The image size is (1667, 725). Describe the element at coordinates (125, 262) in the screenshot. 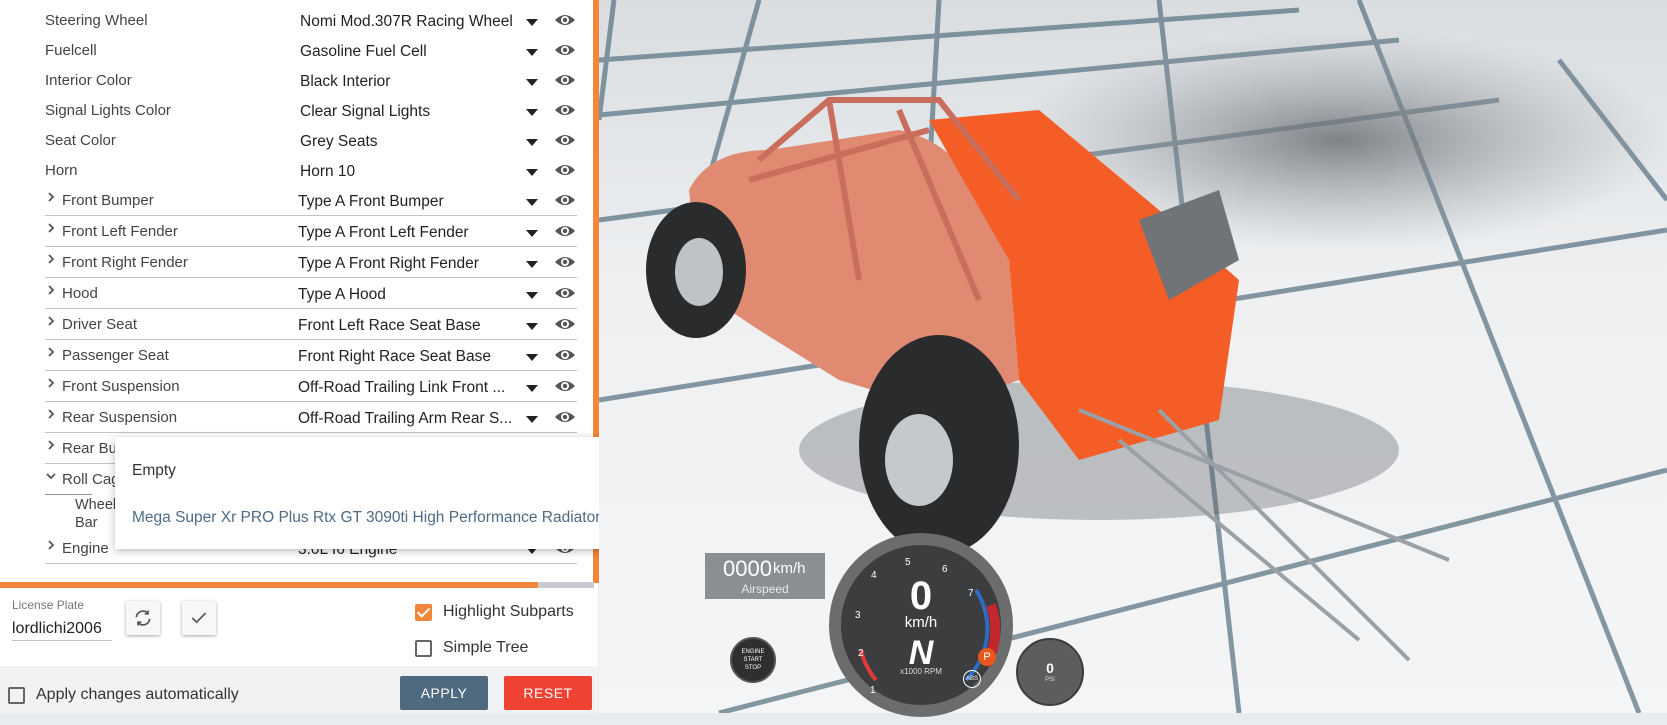

I see `part-label: Front Right Fender` at that location.